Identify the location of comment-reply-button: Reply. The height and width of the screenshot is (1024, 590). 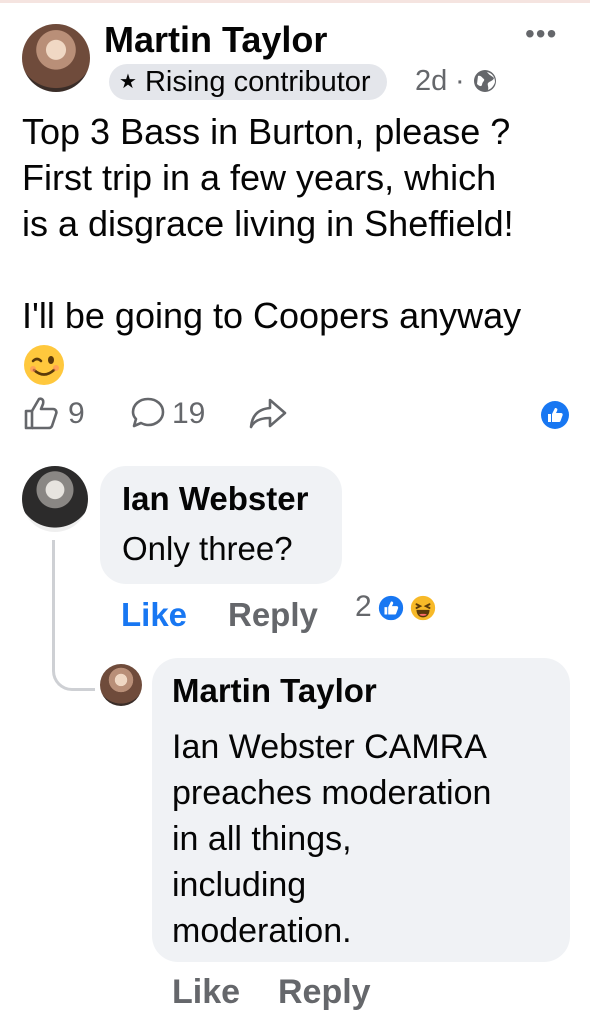
(273, 615).